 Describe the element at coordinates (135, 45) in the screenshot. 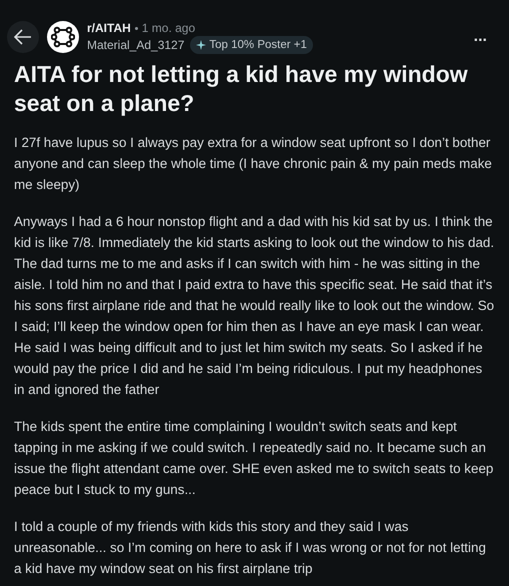

I see `author-name: Material_Ad_3127` at that location.